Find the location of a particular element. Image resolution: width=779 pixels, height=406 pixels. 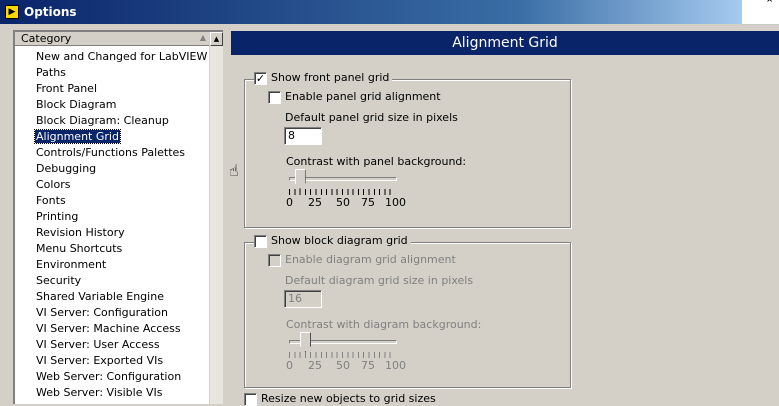

category-item: VI Server: Machine Access is located at coordinates (129, 329).